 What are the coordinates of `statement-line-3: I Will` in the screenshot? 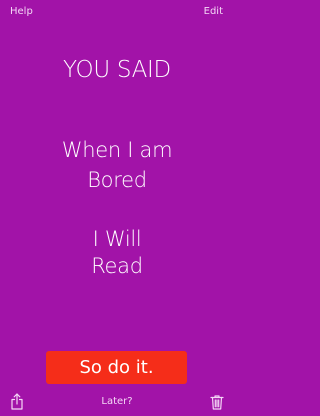 It's located at (117, 239).